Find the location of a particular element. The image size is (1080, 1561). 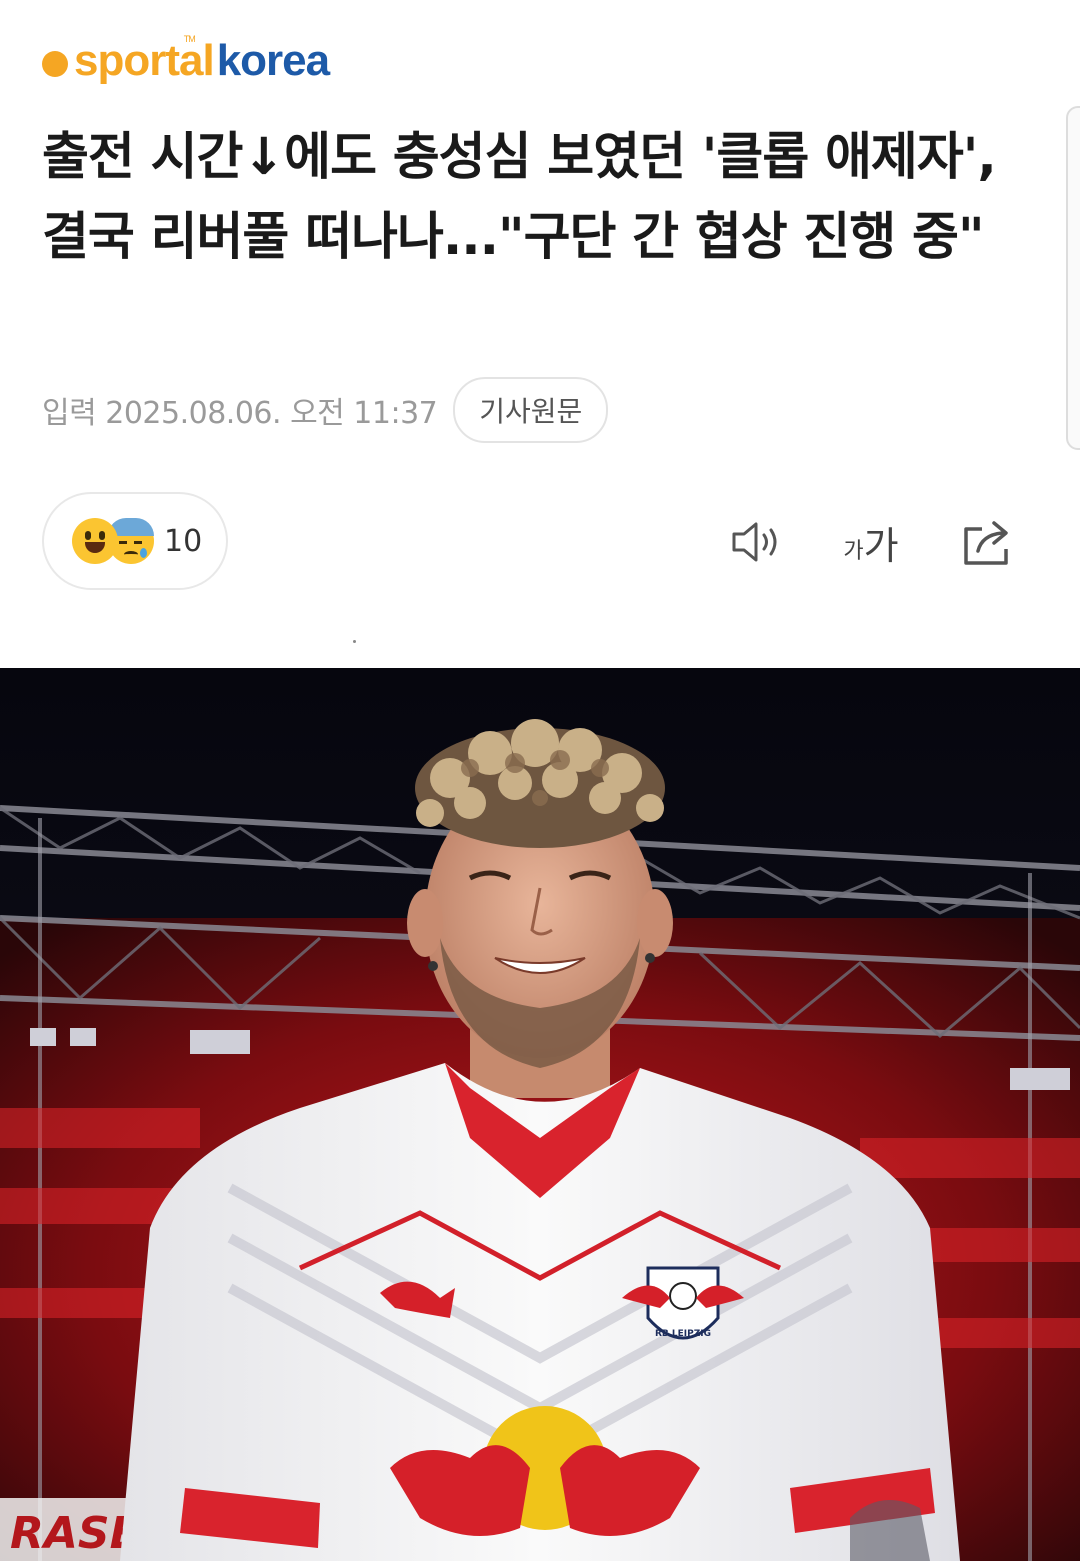

original-article-button: 기사원문 is located at coordinates (531, 410).